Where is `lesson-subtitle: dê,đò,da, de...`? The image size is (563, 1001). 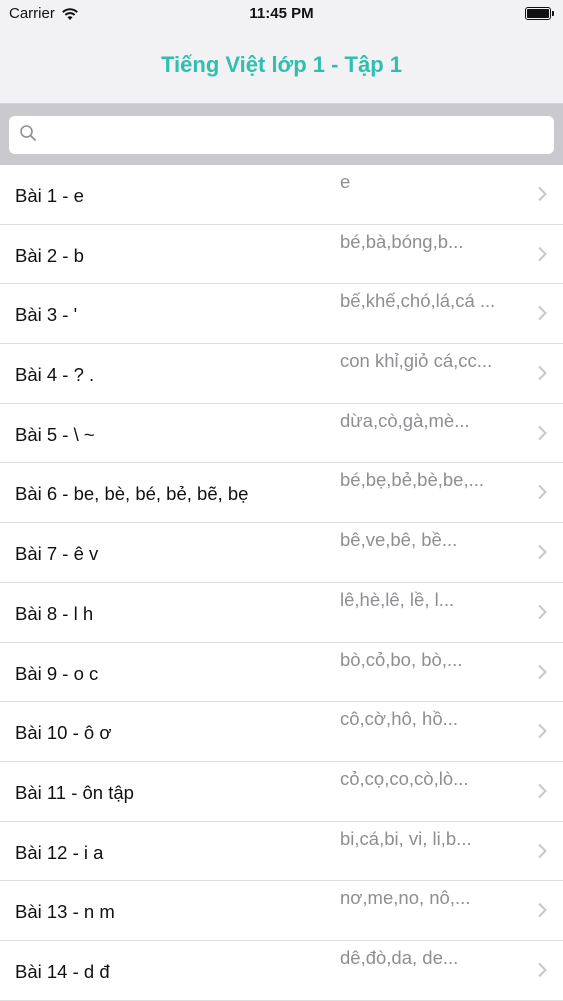
lesson-subtitle: dê,đò,da, de... is located at coordinates (399, 957).